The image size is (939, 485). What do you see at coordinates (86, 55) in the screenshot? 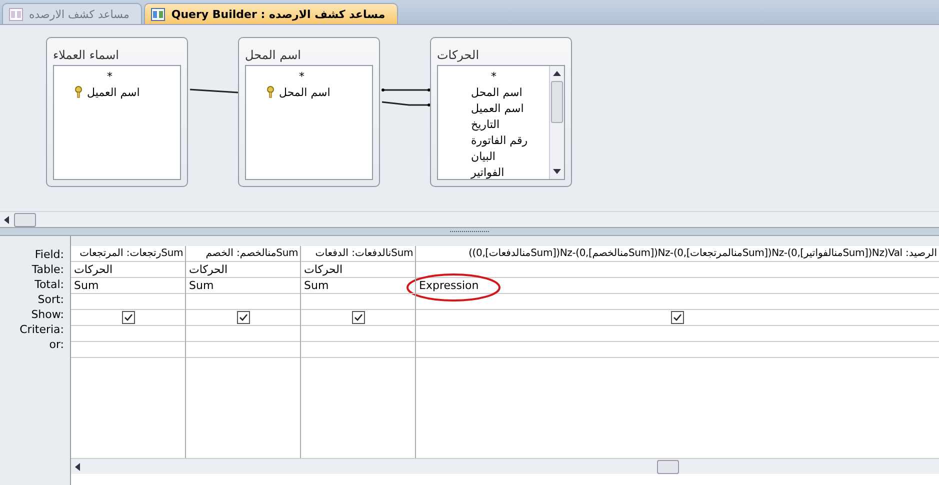
I see `table-title: اسماء العملاء` at bounding box center [86, 55].